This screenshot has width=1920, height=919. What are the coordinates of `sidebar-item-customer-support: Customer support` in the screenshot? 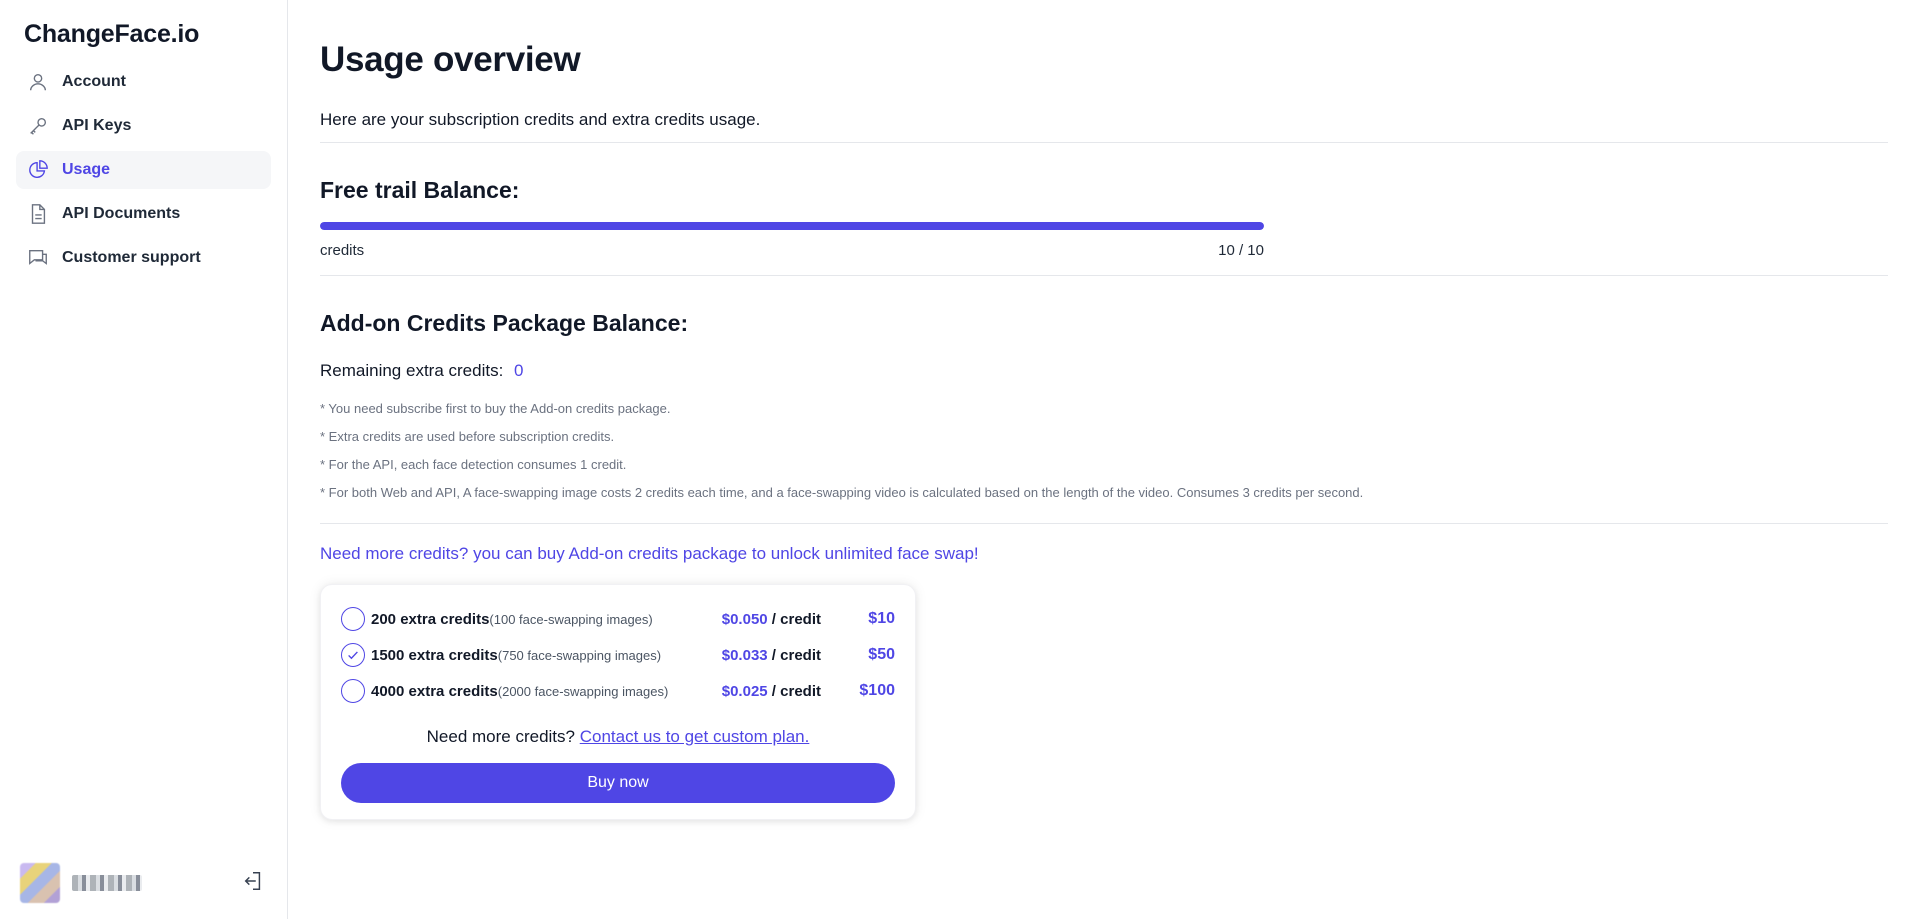 It's located at (143, 258).